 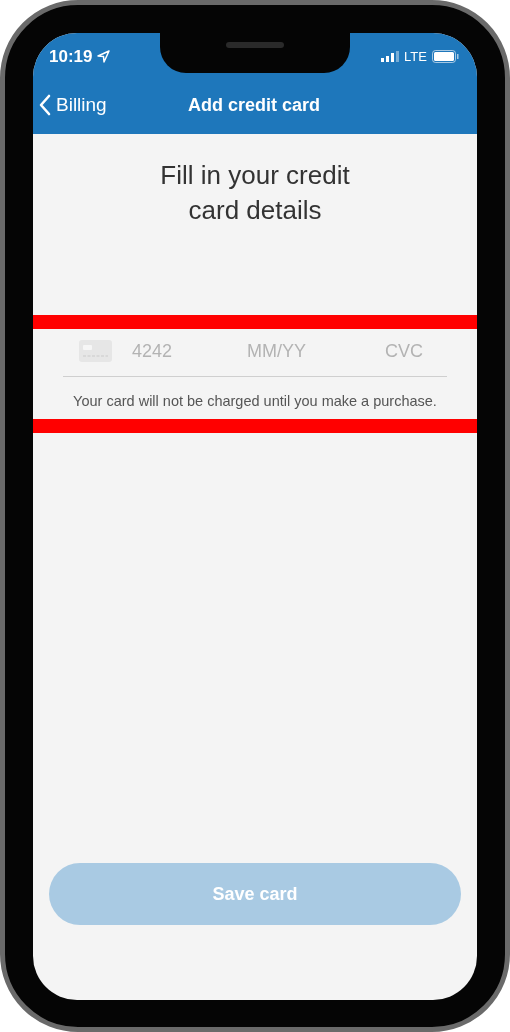 I want to click on signal-icon, so click(x=390, y=56).